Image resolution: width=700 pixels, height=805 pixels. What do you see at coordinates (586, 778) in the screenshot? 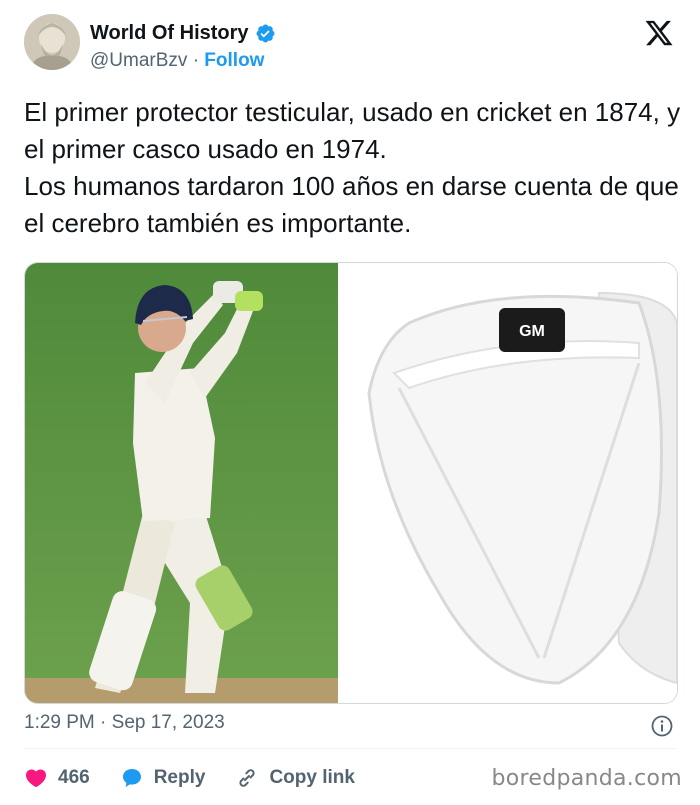
I see `site-watermark: boredpanda.com` at bounding box center [586, 778].